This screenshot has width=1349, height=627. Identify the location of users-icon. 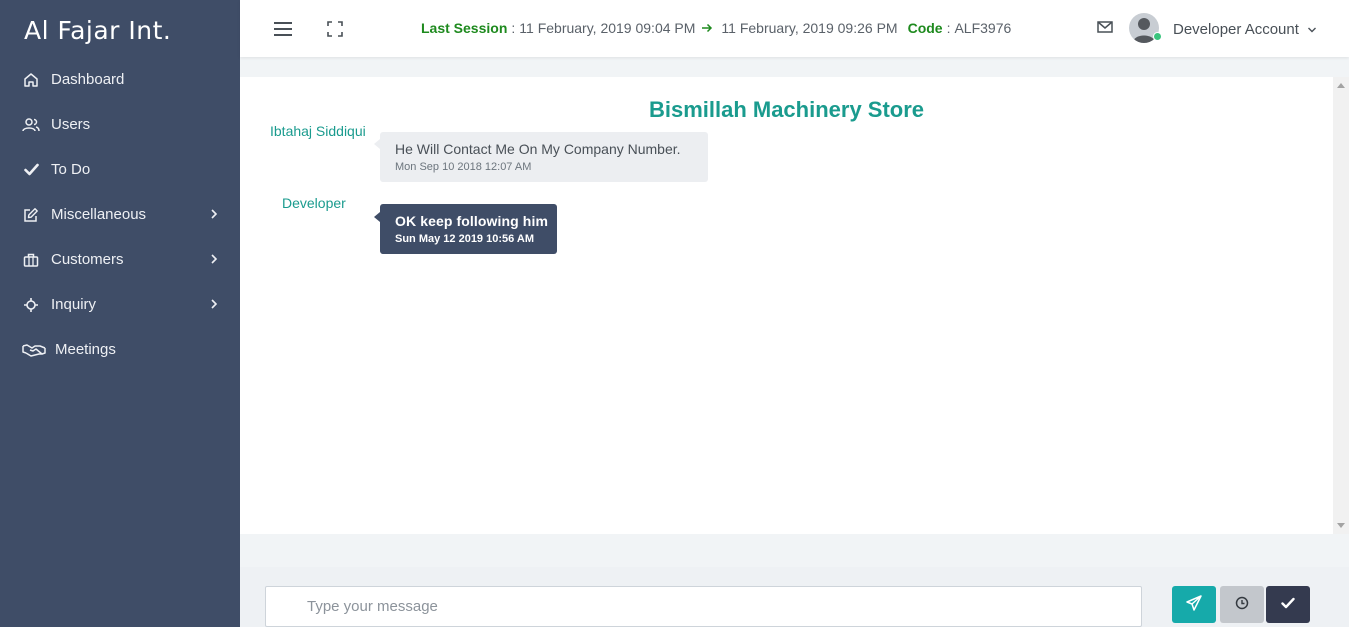
(31, 125).